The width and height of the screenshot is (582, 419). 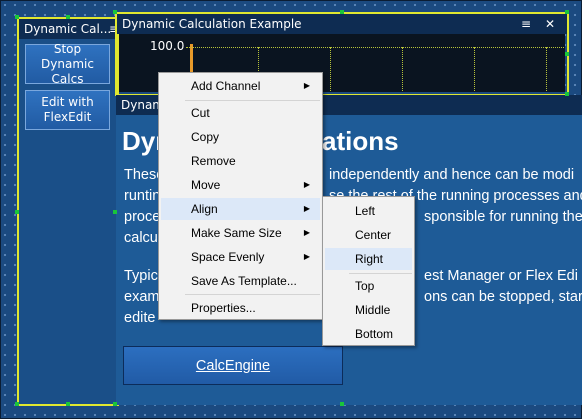 I want to click on text-fragment: edite, so click(x=140, y=318).